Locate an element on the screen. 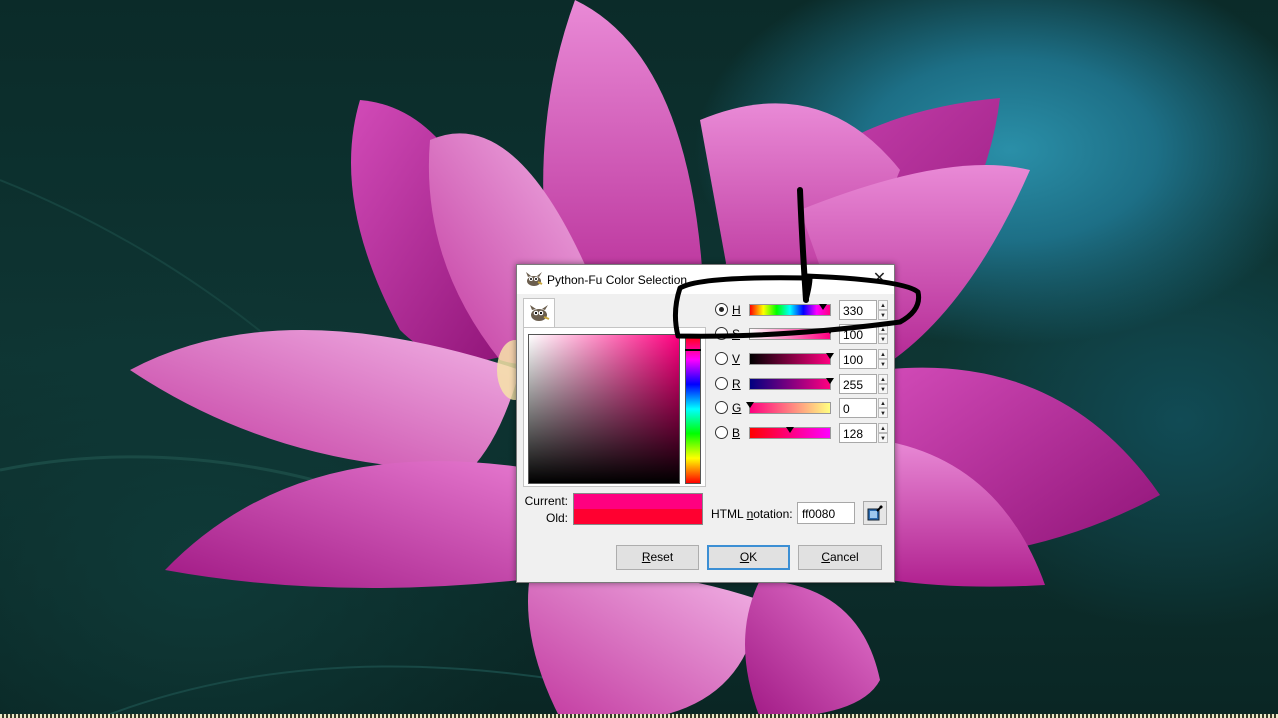  channel-row-h: H 330 ▲ ▼ is located at coordinates (802, 310).